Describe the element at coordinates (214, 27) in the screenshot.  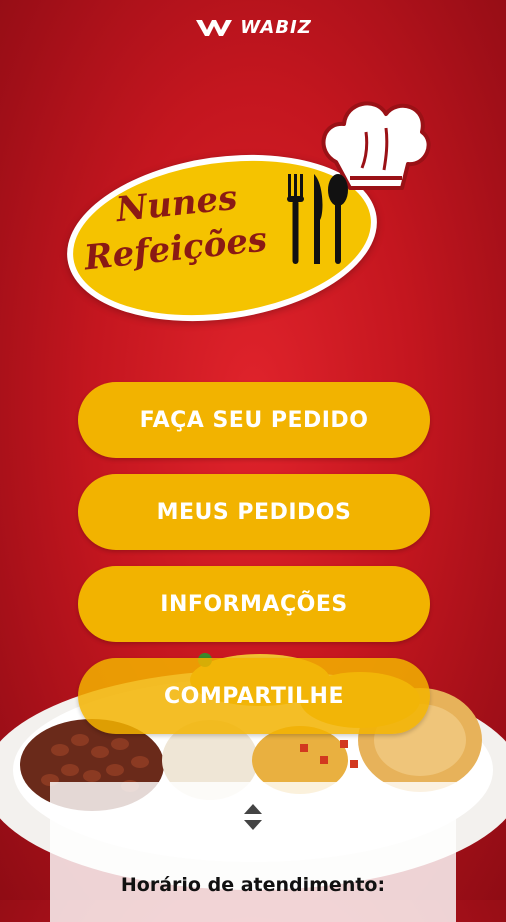
I see `wabiz-logo-icon` at that location.